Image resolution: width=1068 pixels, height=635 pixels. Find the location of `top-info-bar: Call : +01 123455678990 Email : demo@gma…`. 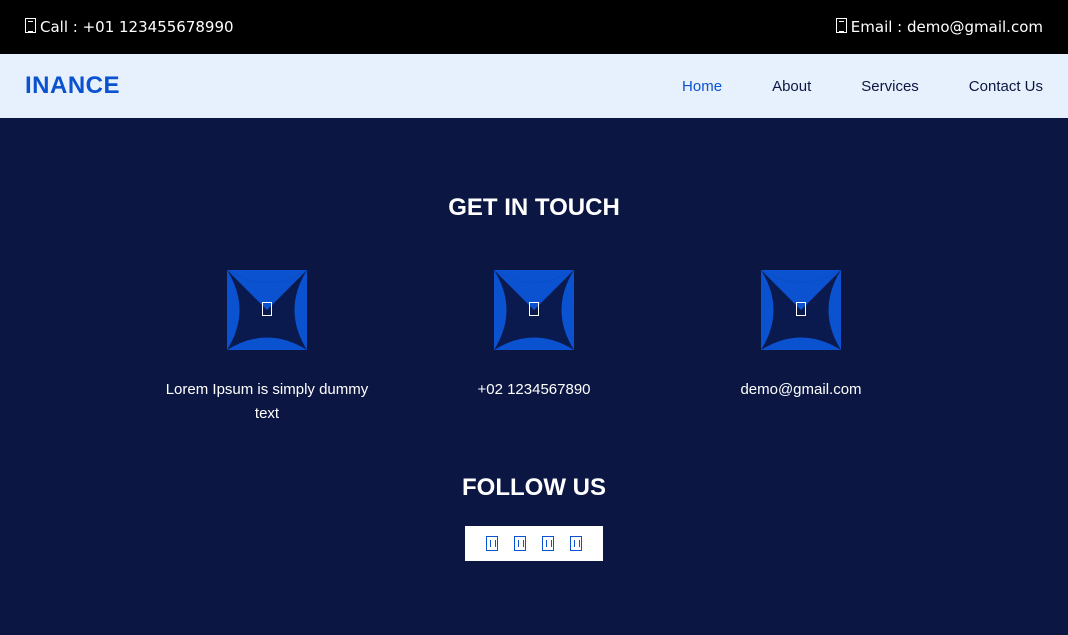

top-info-bar: Call : +01 123455678990 Email : demo@gma… is located at coordinates (534, 27).